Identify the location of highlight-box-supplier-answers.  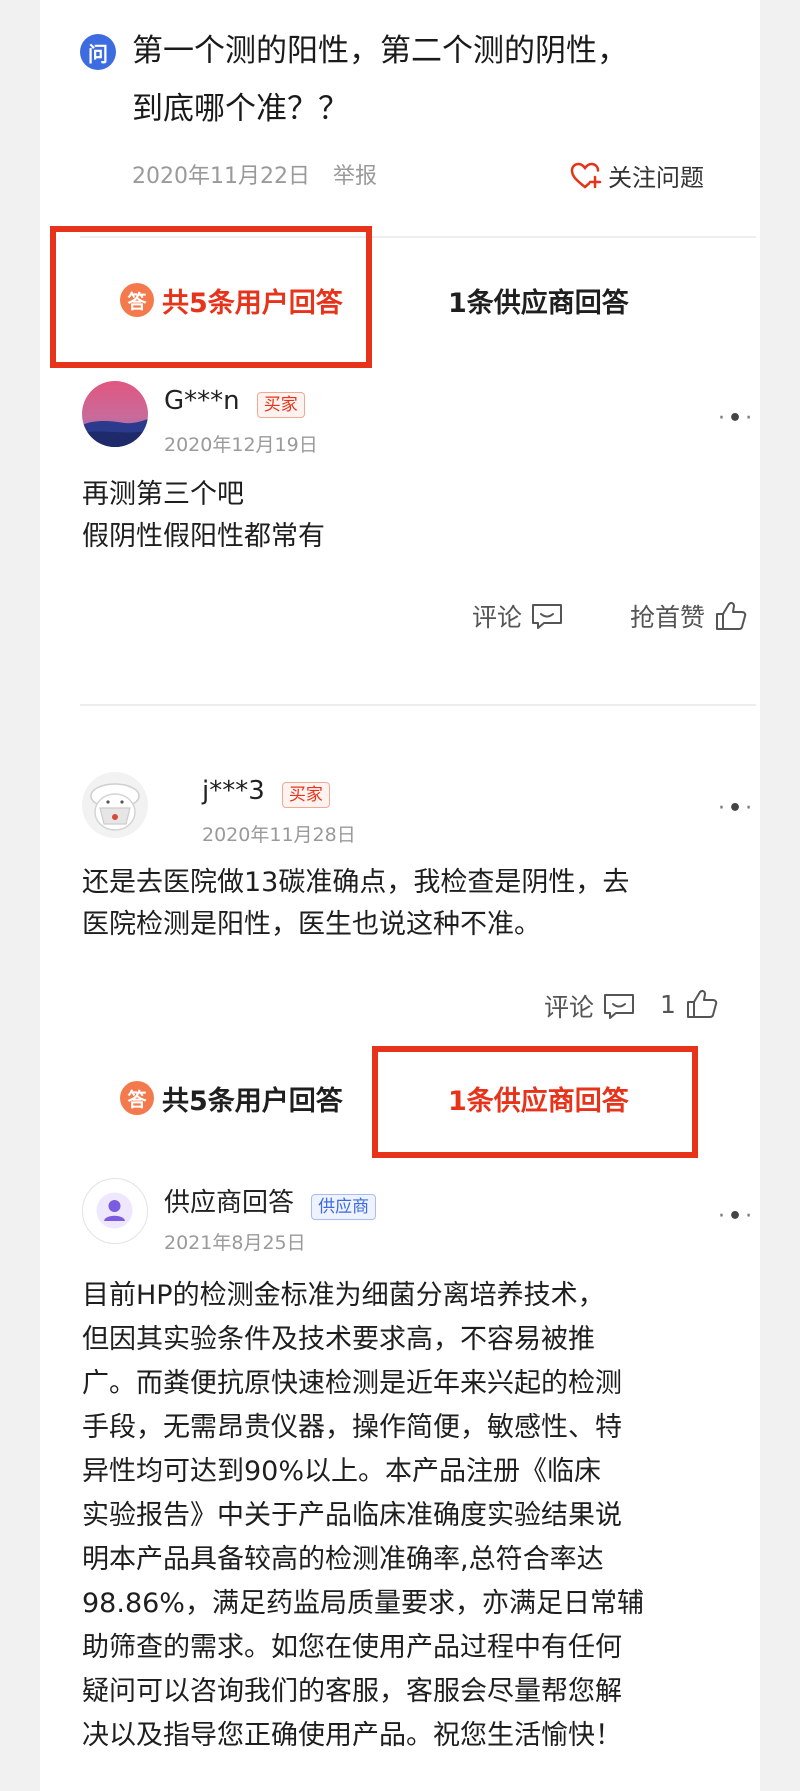
(535, 1102).